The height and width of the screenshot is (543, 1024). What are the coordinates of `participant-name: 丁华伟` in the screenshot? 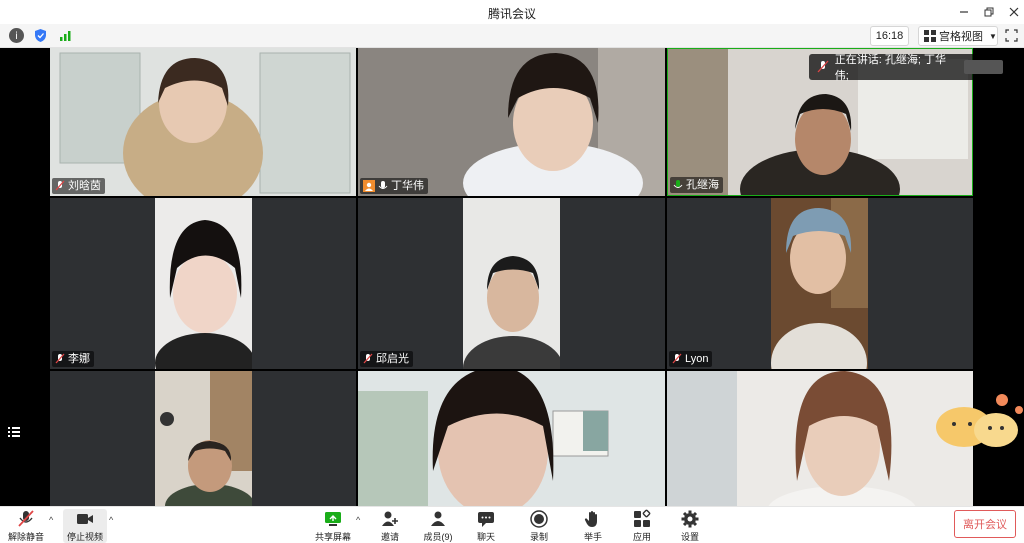 It's located at (407, 186).